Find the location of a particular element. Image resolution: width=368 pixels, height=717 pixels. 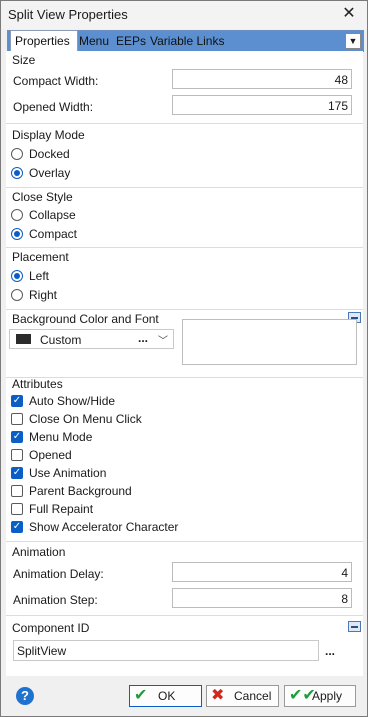

apply-button: ✔✔ Apply is located at coordinates (320, 696).